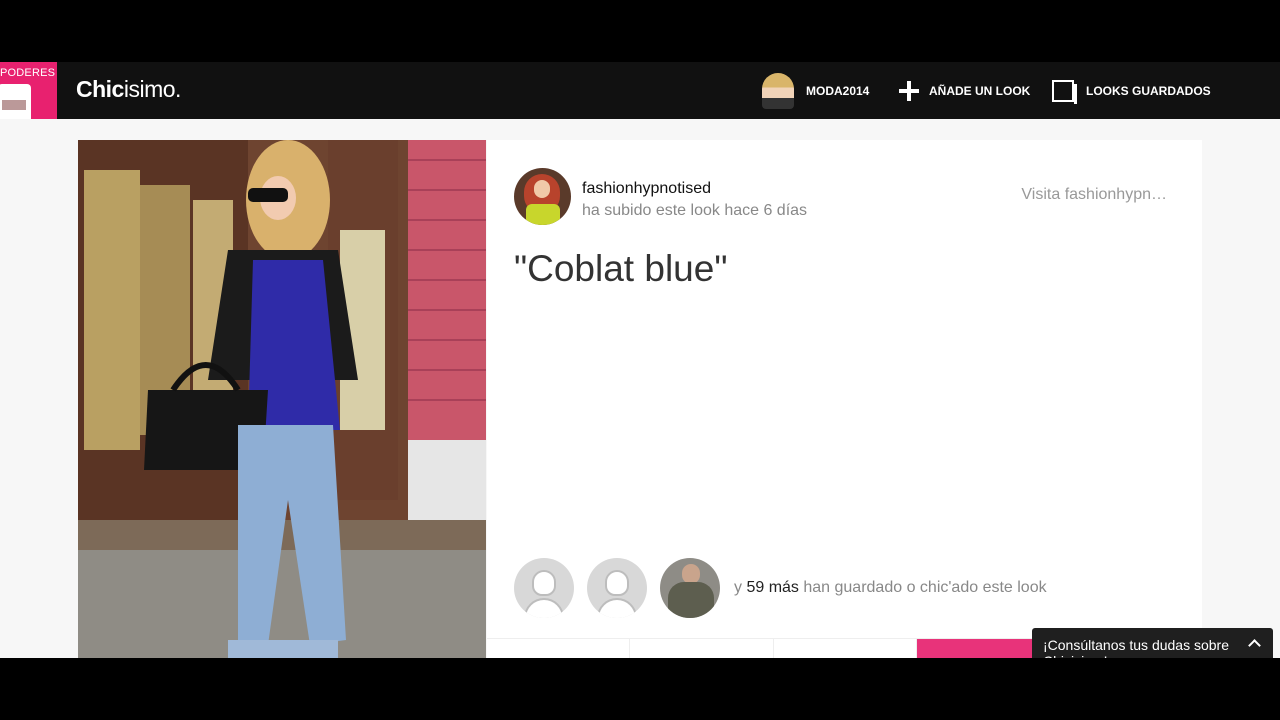 The width and height of the screenshot is (1280, 720). I want to click on logo-bold: Chic, so click(100, 89).